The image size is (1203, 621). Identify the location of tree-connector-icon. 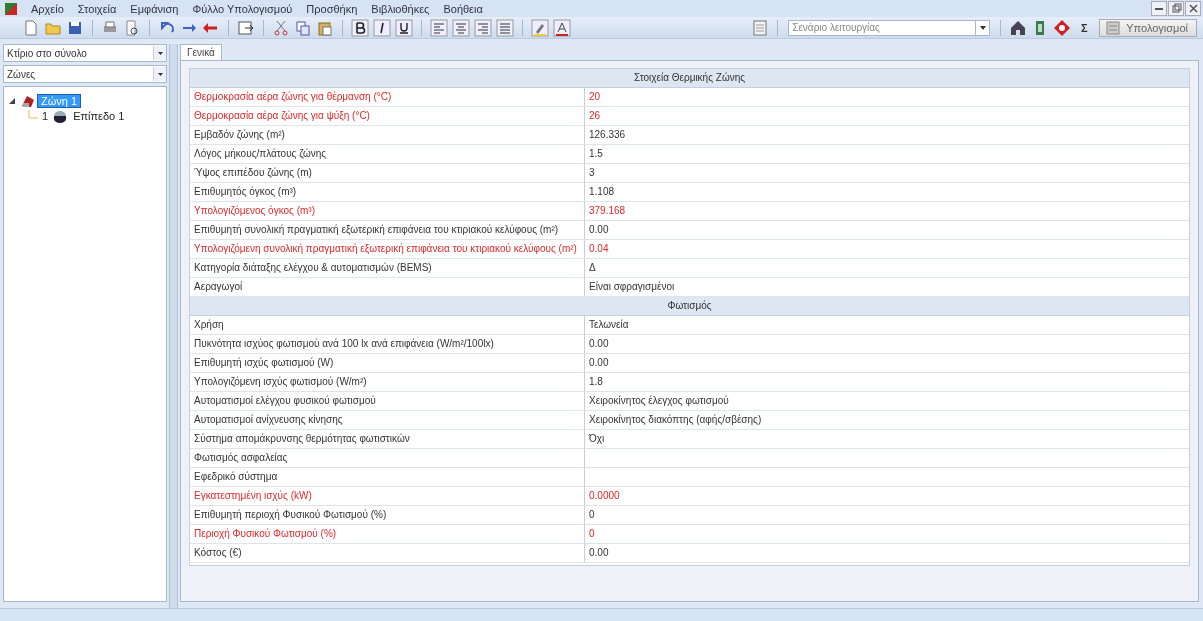
(33, 115).